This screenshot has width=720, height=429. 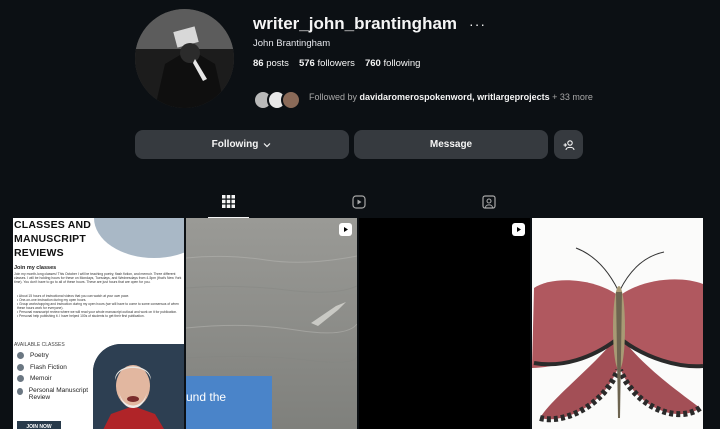 What do you see at coordinates (206, 397) in the screenshot?
I see `text-card-caption: und the` at bounding box center [206, 397].